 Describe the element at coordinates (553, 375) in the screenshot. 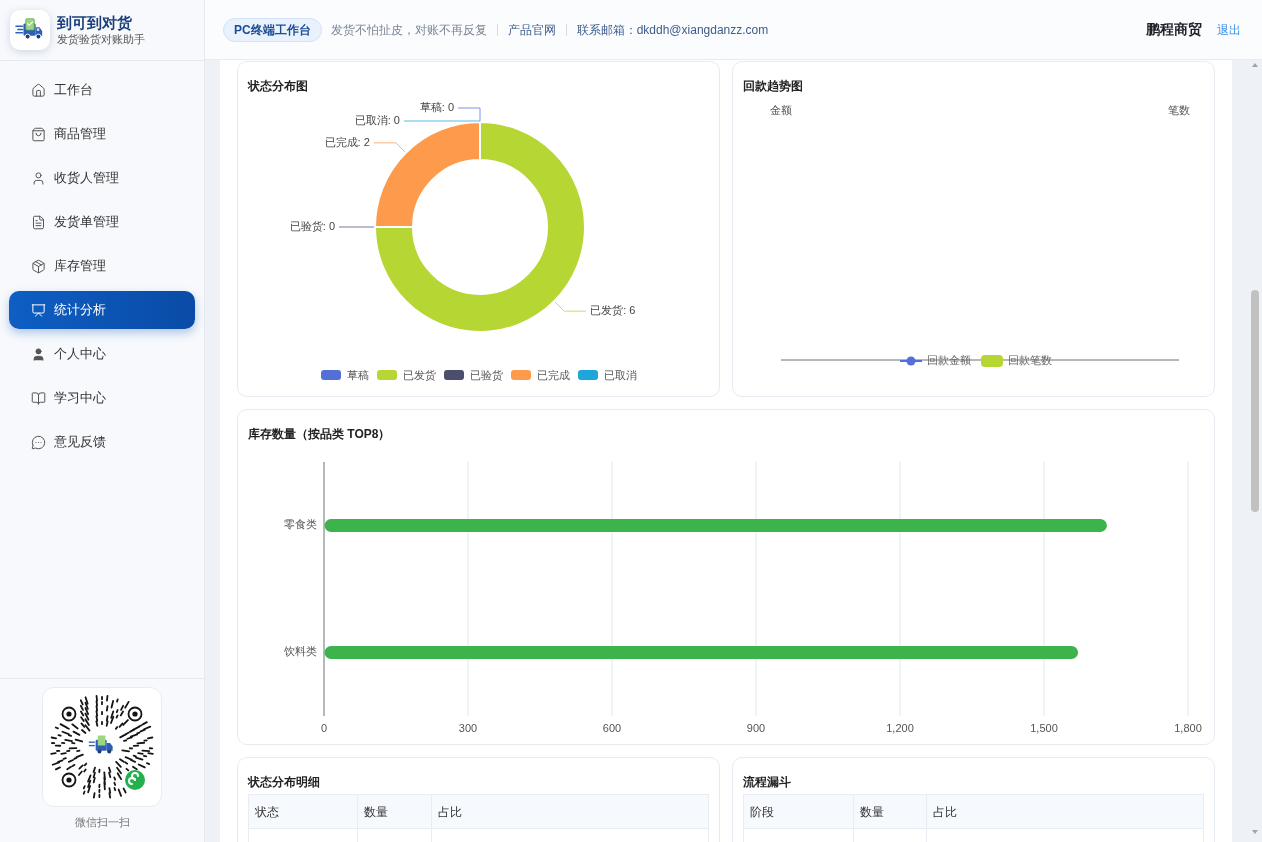

I see `legend-label: 已完成` at that location.